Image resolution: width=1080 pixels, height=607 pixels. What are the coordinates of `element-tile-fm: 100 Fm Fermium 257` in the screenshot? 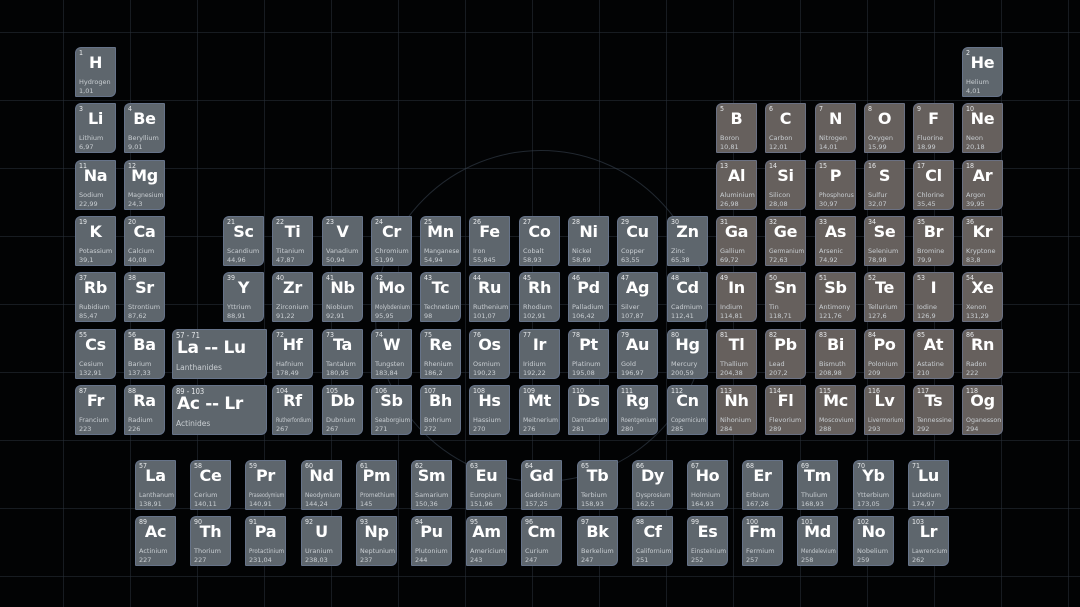 It's located at (762, 541).